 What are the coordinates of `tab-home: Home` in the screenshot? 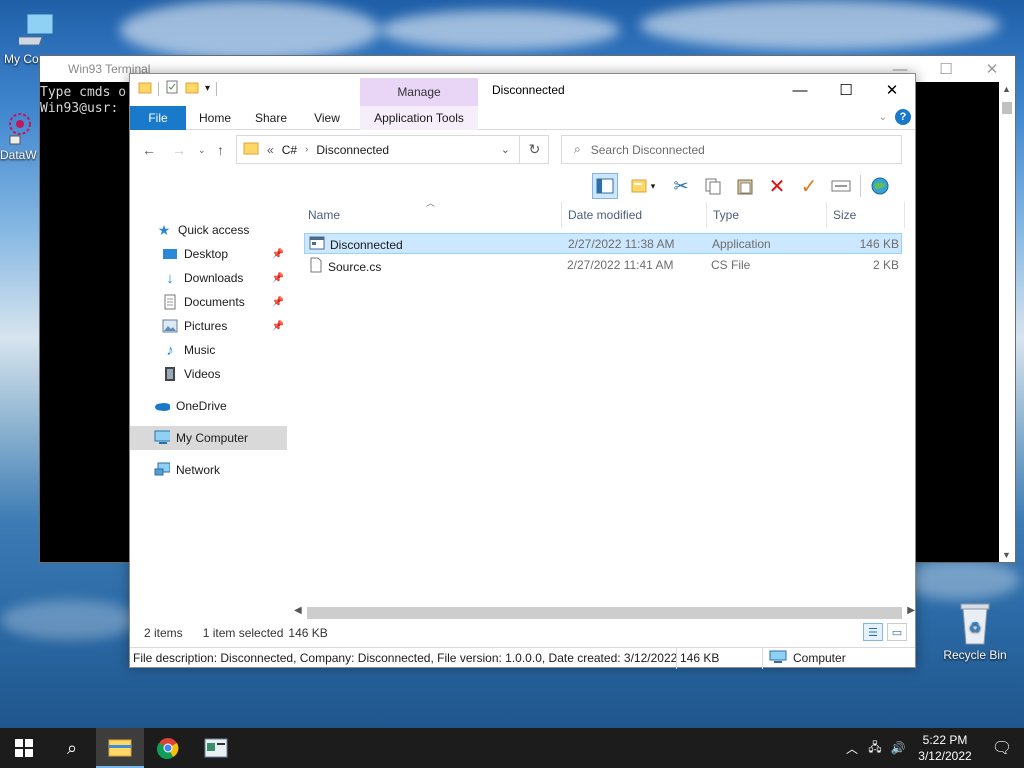 It's located at (215, 118).